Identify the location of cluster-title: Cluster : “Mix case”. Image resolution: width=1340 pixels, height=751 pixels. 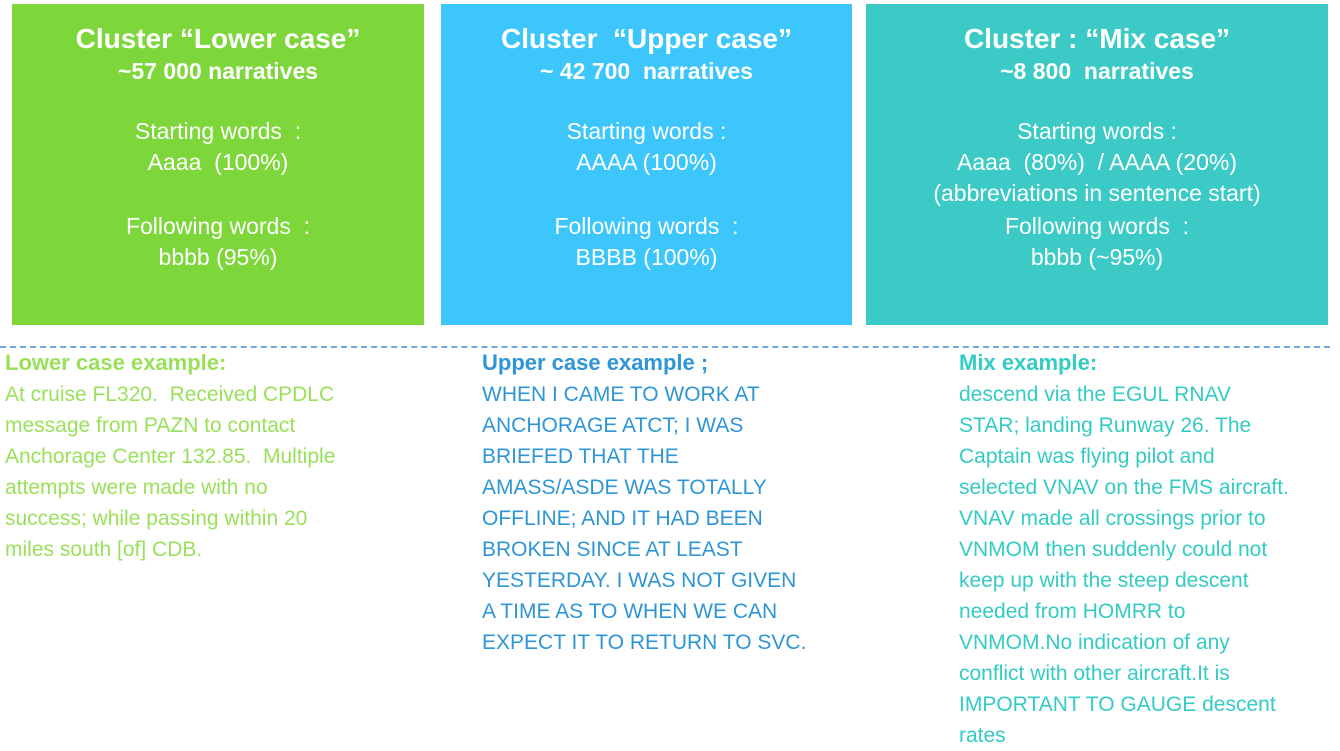
(1097, 38).